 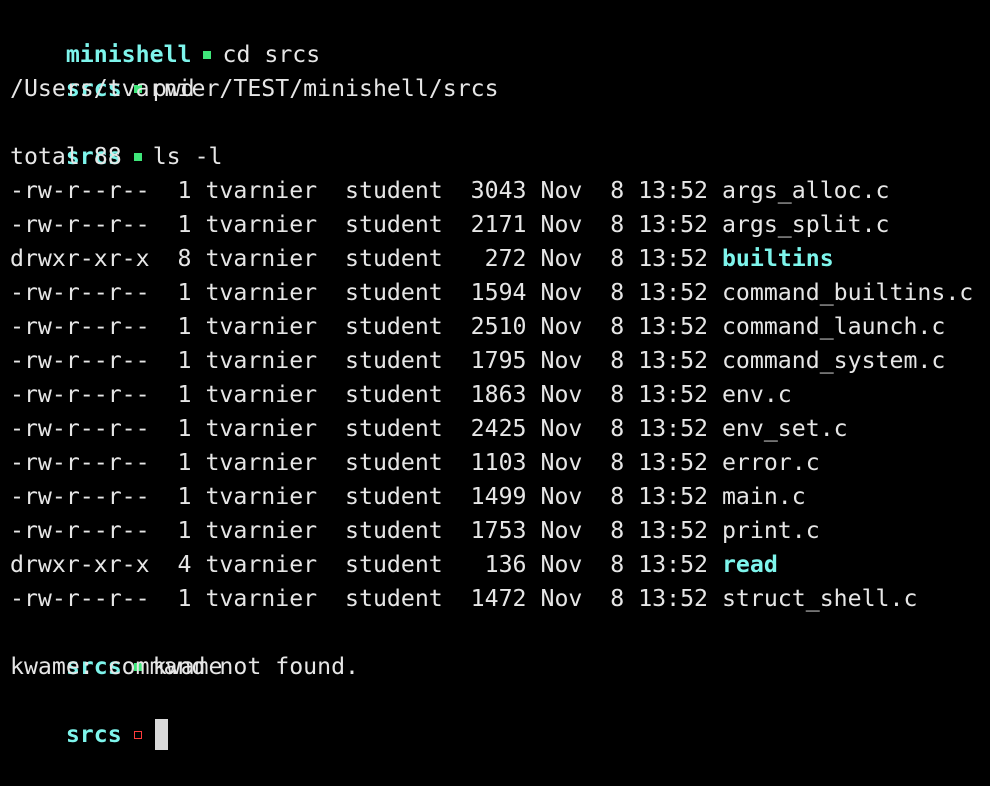 What do you see at coordinates (137, 735) in the screenshot?
I see `status-fail-icon` at bounding box center [137, 735].